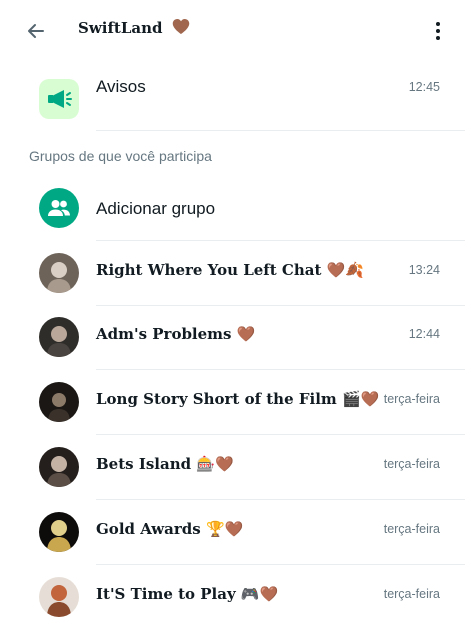 Image resolution: width=465 pixels, height=630 pixels. I want to click on megaphone-icon, so click(60, 99).